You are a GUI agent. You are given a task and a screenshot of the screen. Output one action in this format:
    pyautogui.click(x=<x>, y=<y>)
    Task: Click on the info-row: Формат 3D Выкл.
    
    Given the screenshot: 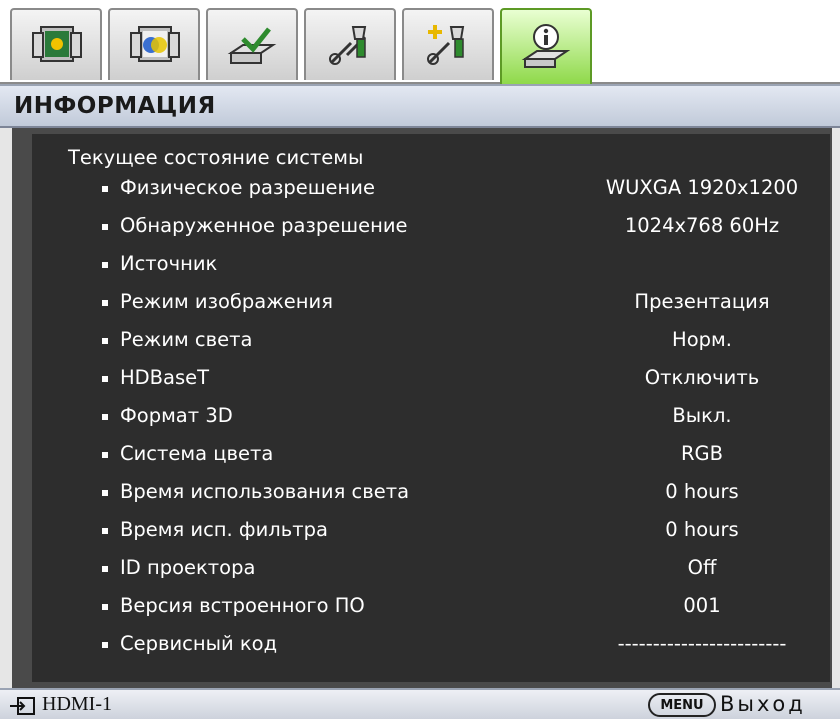 What is the action you would take?
    pyautogui.click(x=431, y=417)
    